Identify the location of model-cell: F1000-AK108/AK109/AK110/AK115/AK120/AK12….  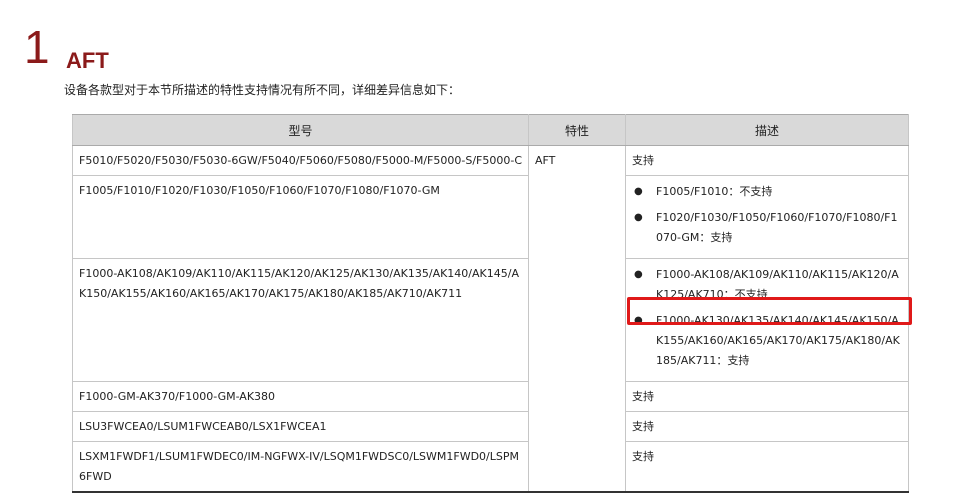
(300, 320).